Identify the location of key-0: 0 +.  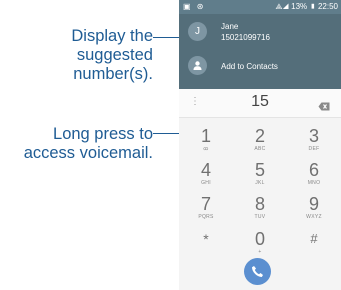
(260, 242).